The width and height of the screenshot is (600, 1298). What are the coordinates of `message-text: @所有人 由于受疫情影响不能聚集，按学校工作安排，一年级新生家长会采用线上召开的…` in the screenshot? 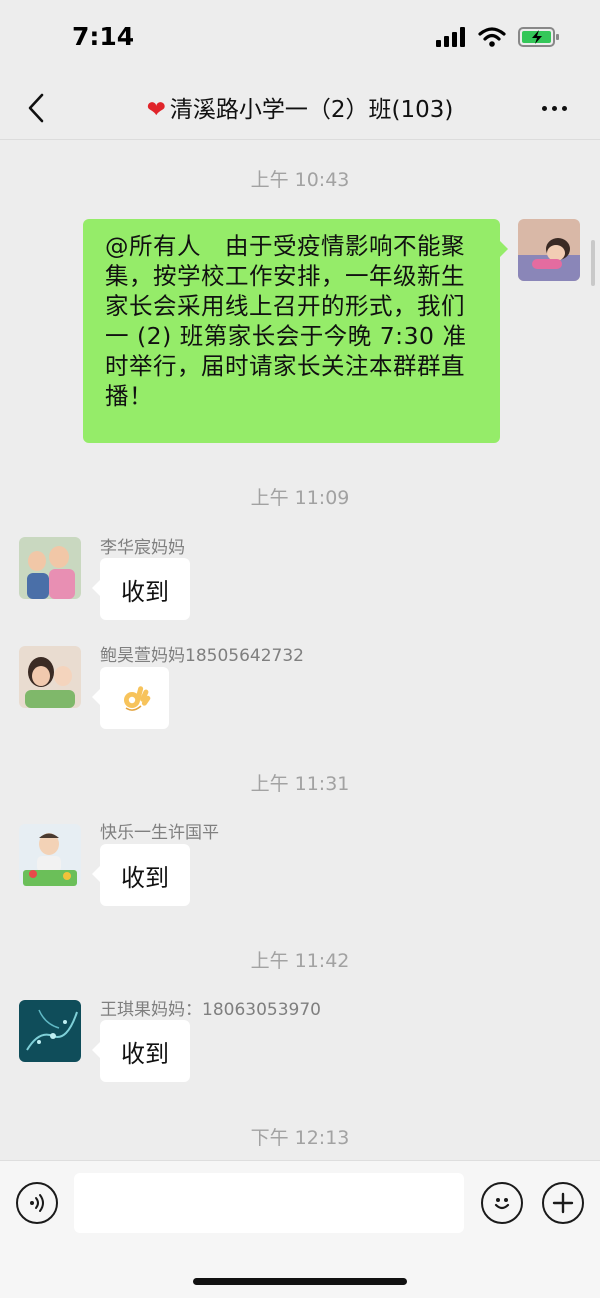 It's located at (286, 321).